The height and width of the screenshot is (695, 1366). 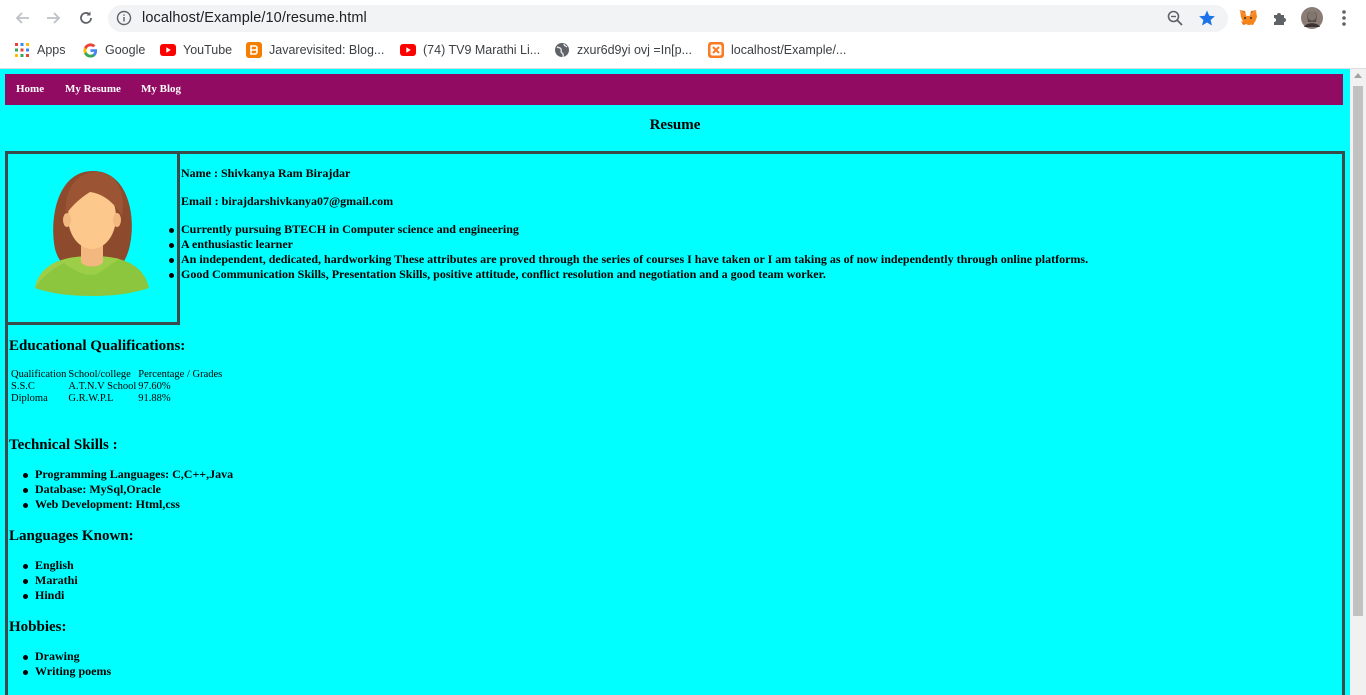 What do you see at coordinates (125, 50) in the screenshot?
I see `bookmark-label: Google` at bounding box center [125, 50].